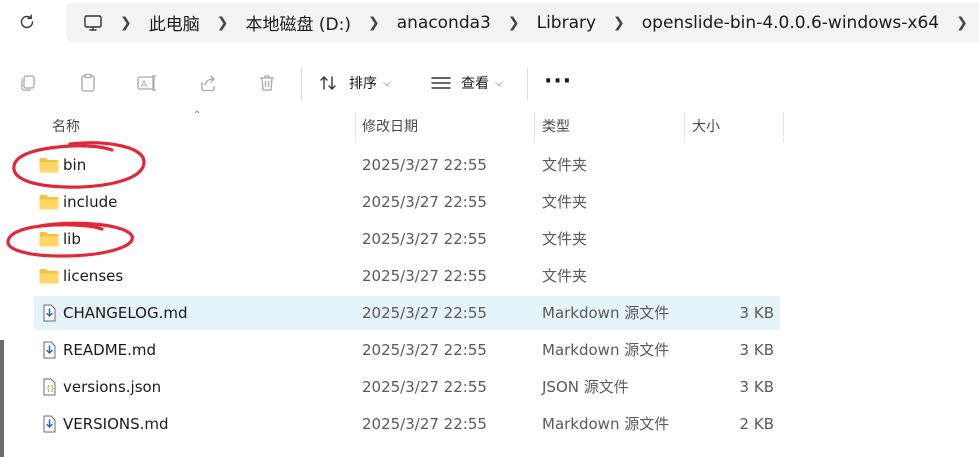  I want to click on file-name: VERSIONS.md, so click(116, 424).